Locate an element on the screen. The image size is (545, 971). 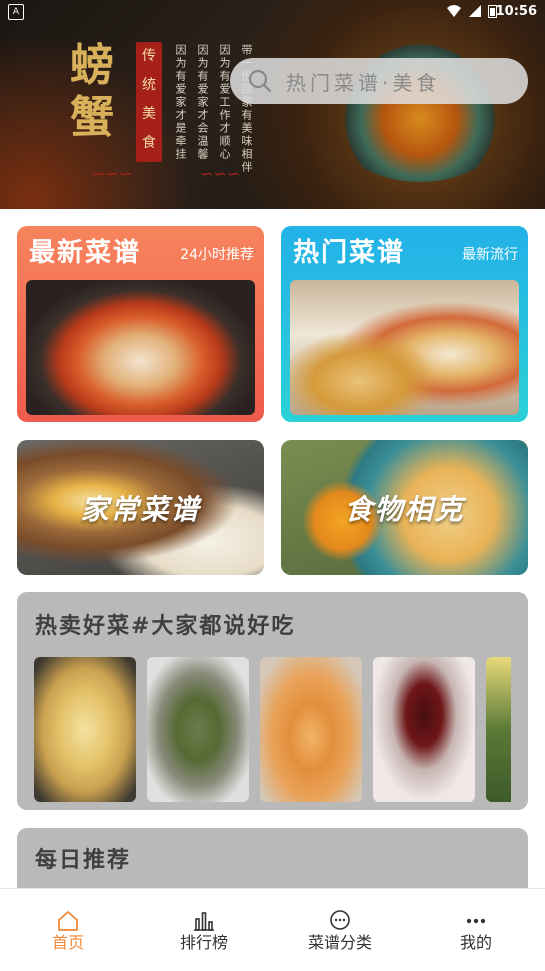
notification-icon: A is located at coordinates (16, 12).